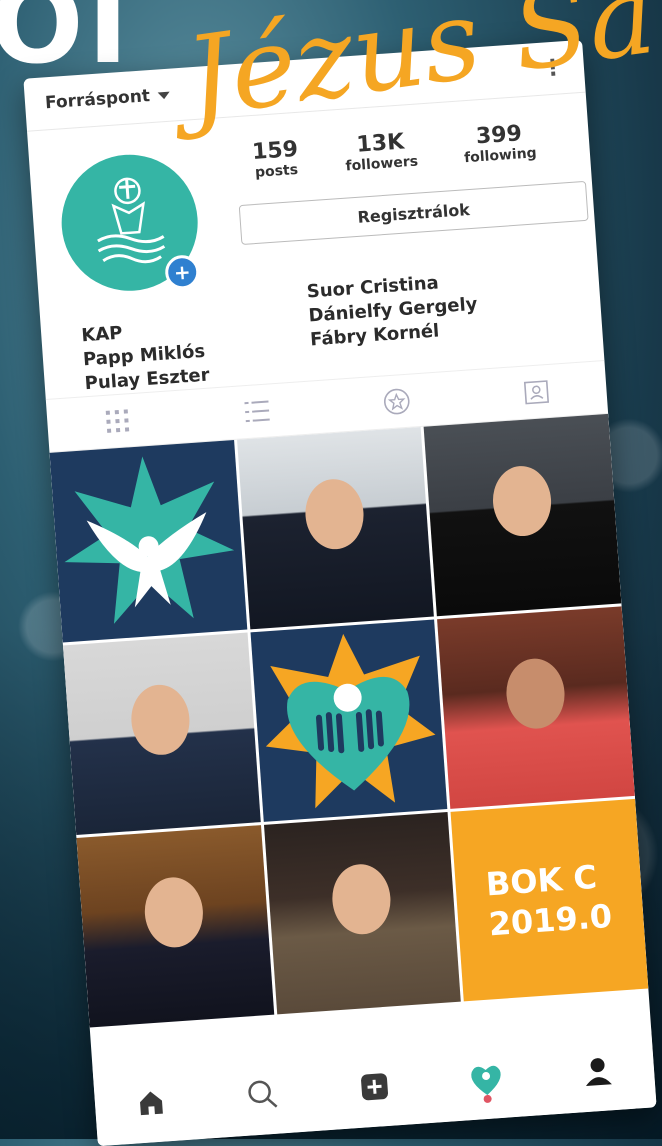  I want to click on chevron-down-icon, so click(164, 95).